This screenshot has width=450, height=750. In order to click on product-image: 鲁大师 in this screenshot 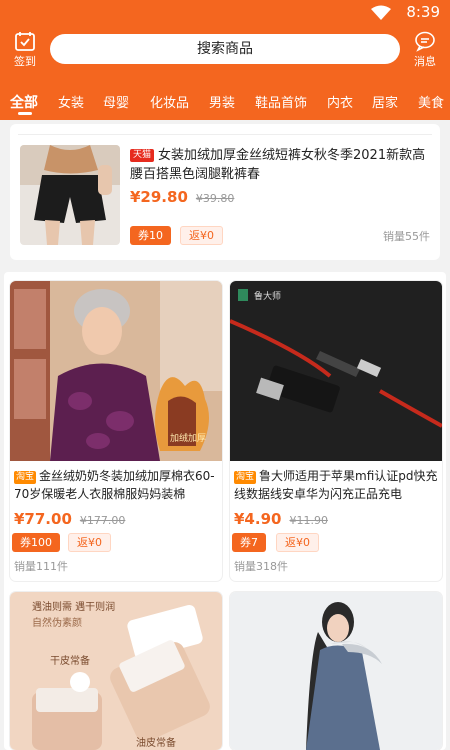, I will do `click(336, 371)`.